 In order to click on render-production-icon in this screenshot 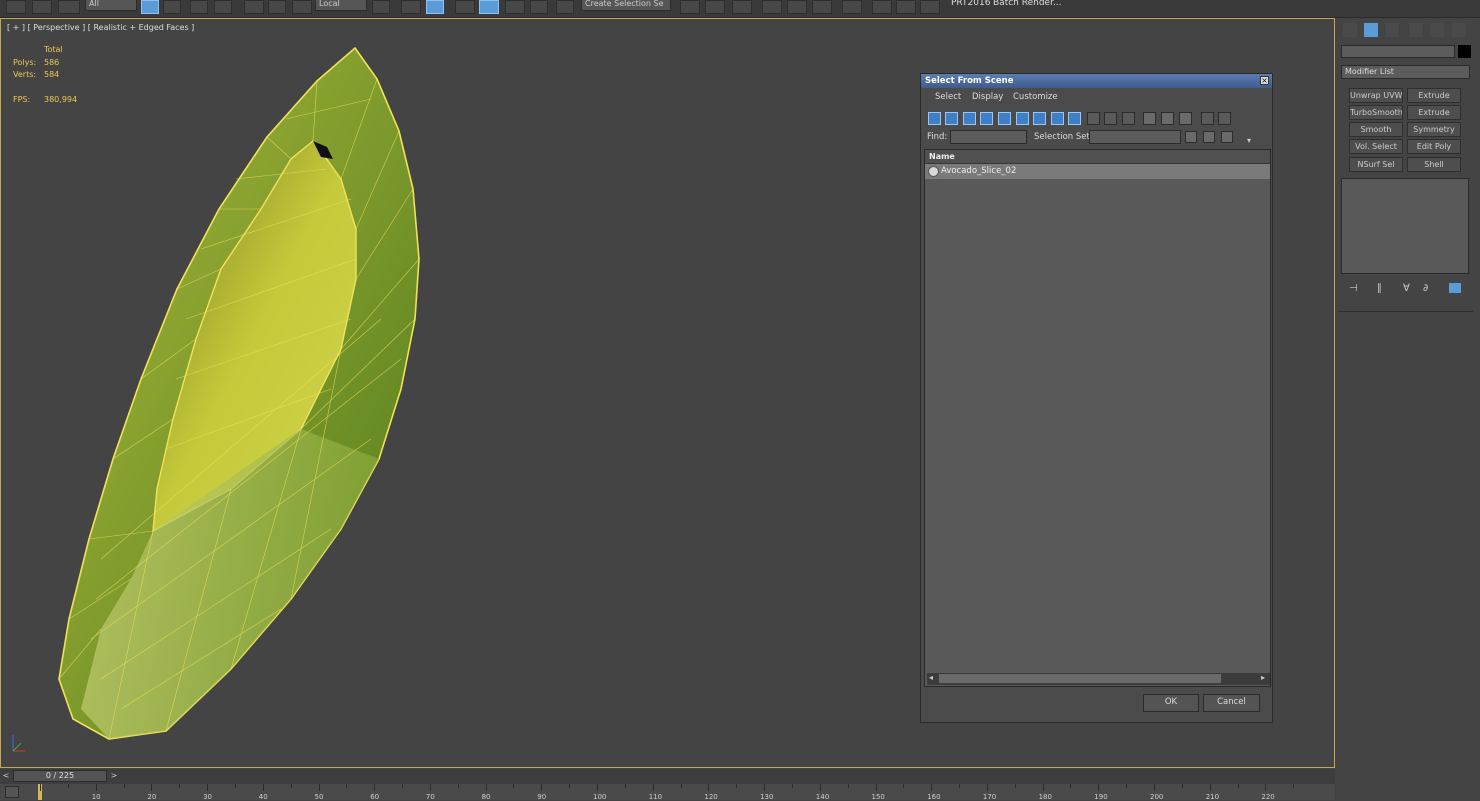, I will do `click(930, 7)`.